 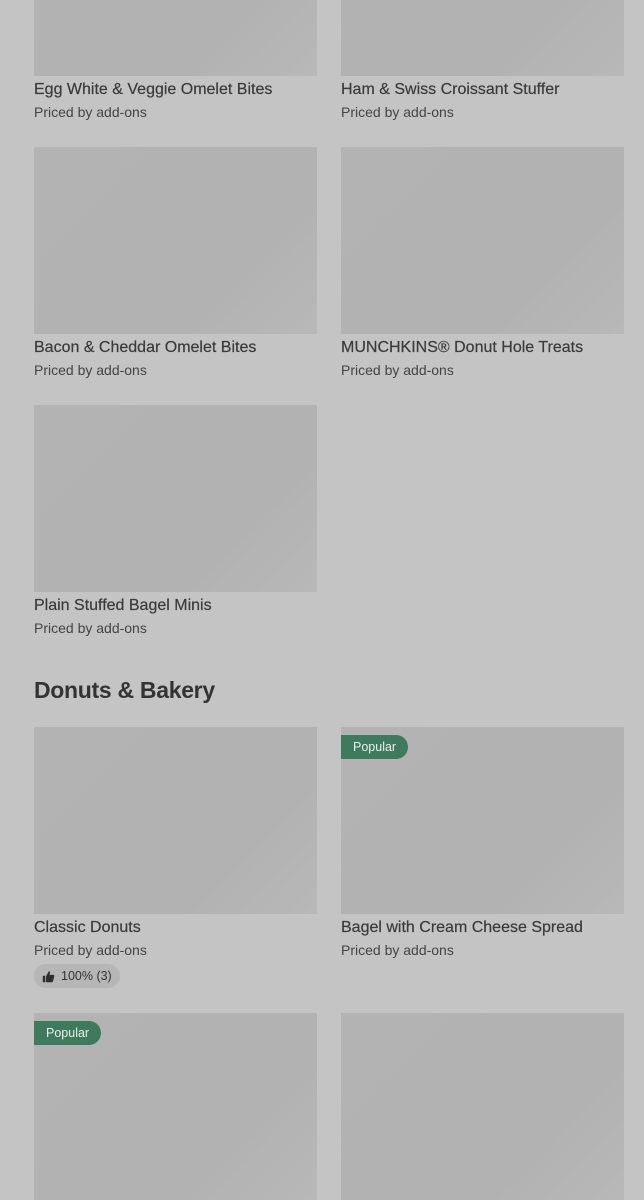 I want to click on section-title: Donuts & Bakery, so click(x=124, y=690).